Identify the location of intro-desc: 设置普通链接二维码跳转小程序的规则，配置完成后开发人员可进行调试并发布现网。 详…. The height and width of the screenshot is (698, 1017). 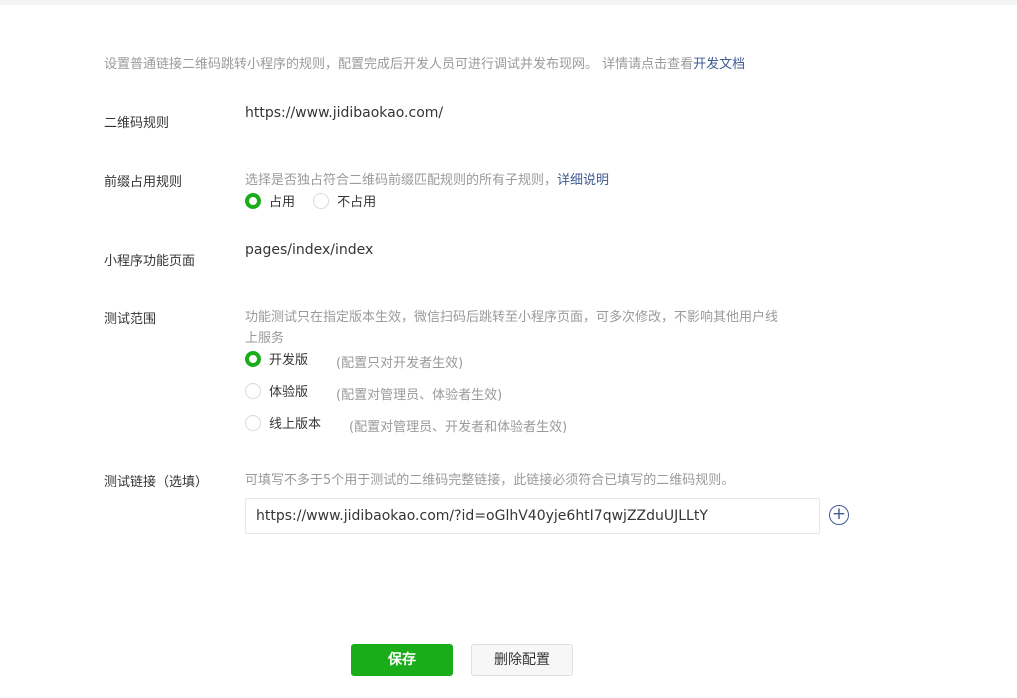
(399, 64).